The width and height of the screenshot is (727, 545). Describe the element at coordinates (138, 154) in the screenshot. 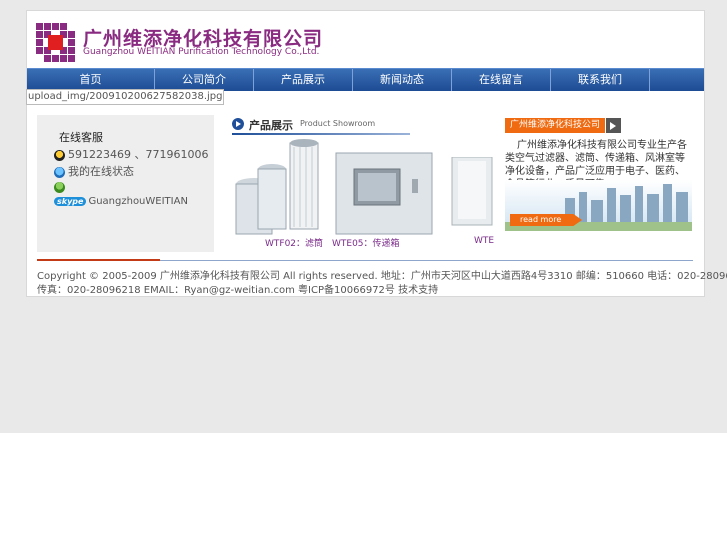

I see `qq-numbers: 591223469 、771961006` at that location.